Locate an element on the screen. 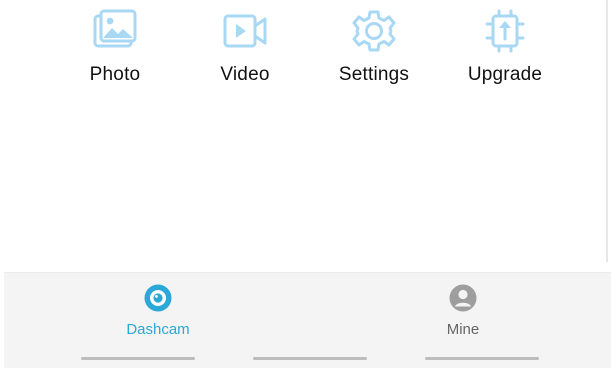  user-icon is located at coordinates (463, 298).